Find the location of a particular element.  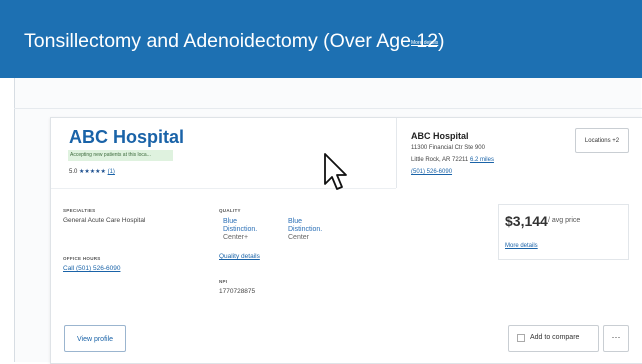

rating: 5.0 ★★★★★ (1) is located at coordinates (92, 171).